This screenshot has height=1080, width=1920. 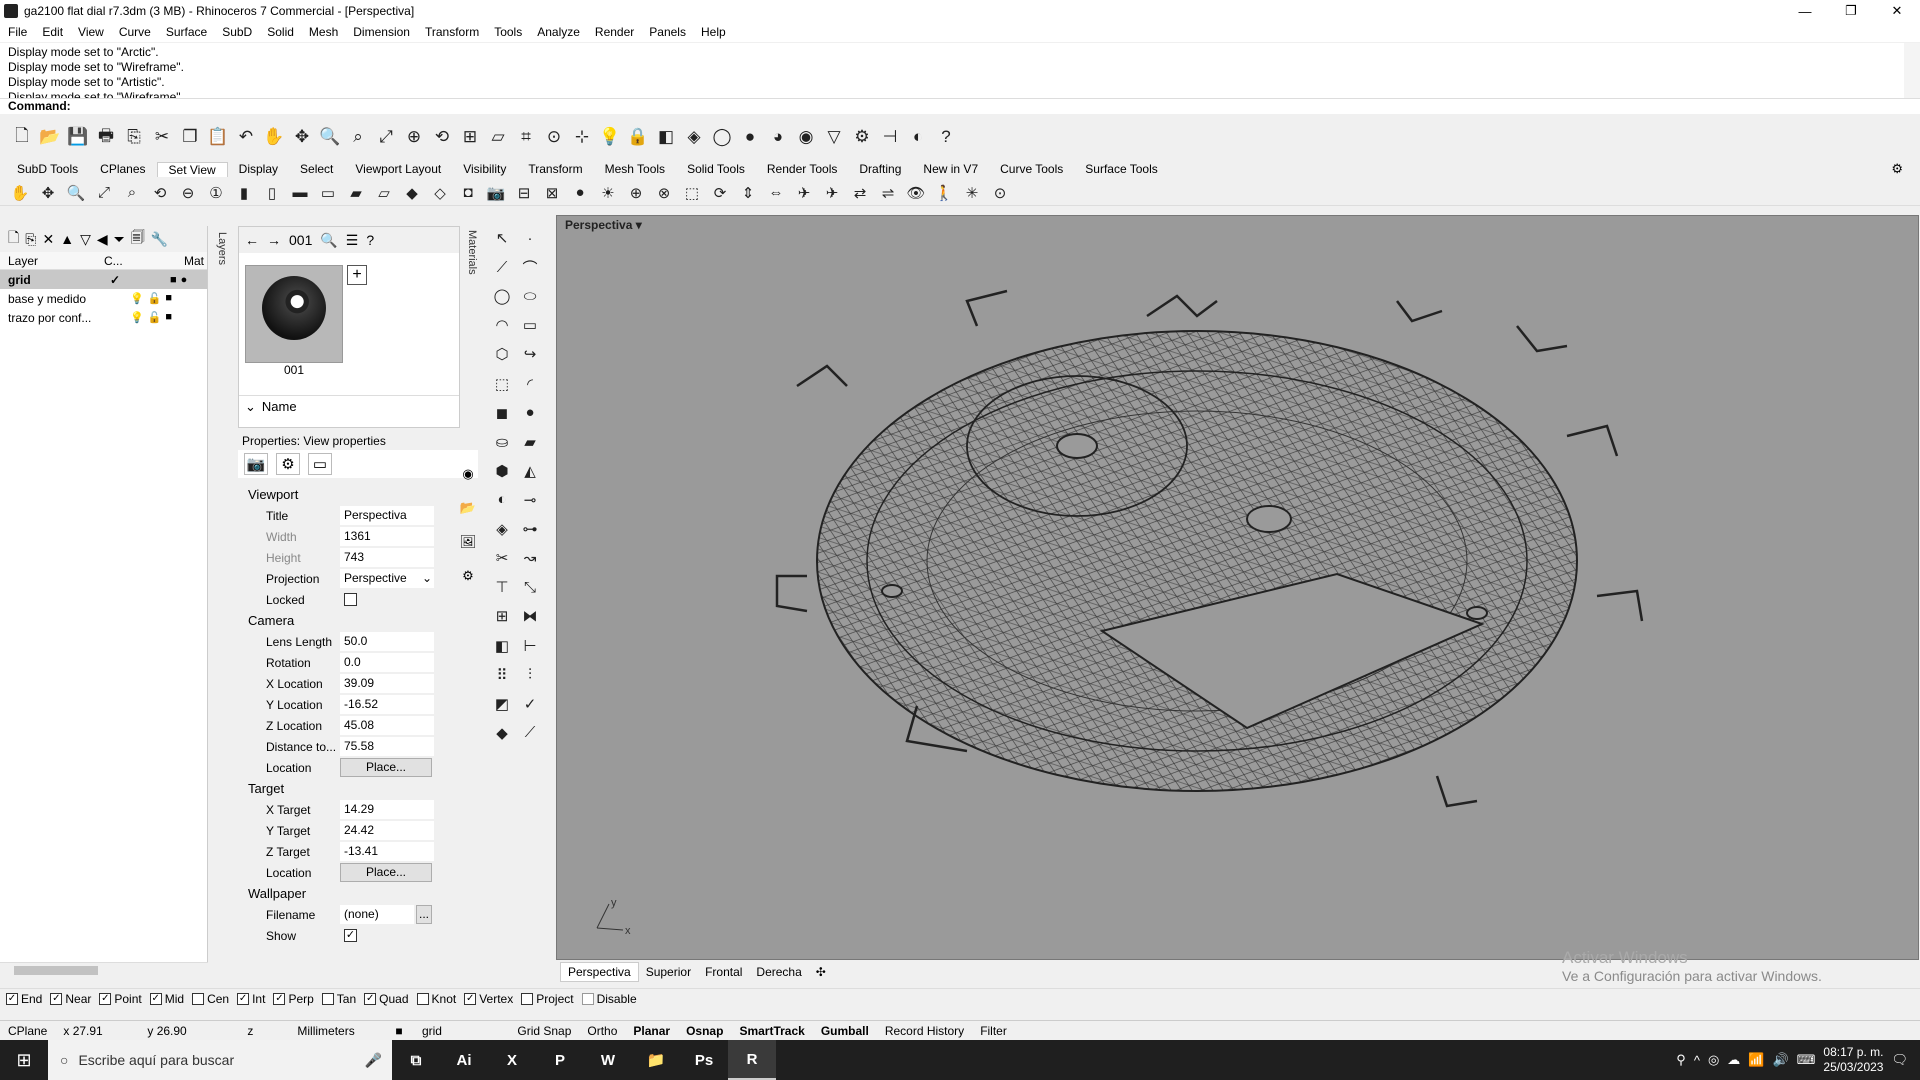 What do you see at coordinates (530, 616) in the screenshot?
I see `mirror-icon: ⧓` at bounding box center [530, 616].